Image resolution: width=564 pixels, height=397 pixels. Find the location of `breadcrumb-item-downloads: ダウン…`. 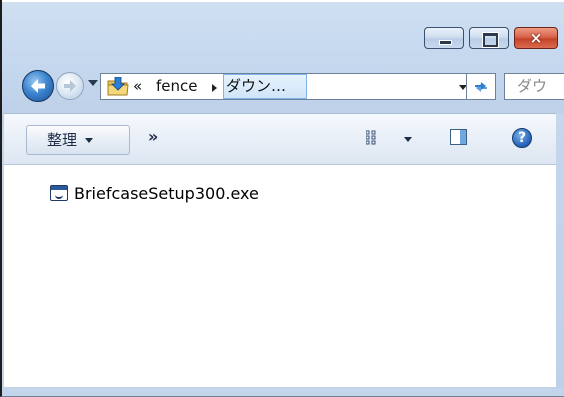

breadcrumb-item-downloads: ダウン… is located at coordinates (265, 86).